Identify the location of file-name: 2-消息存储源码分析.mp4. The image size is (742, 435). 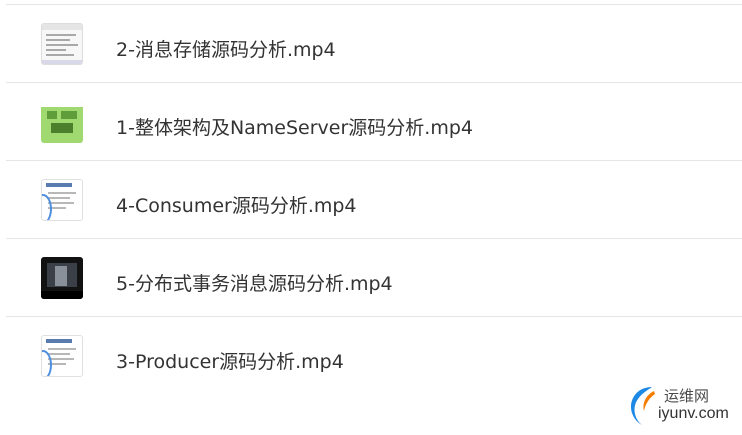
(226, 48).